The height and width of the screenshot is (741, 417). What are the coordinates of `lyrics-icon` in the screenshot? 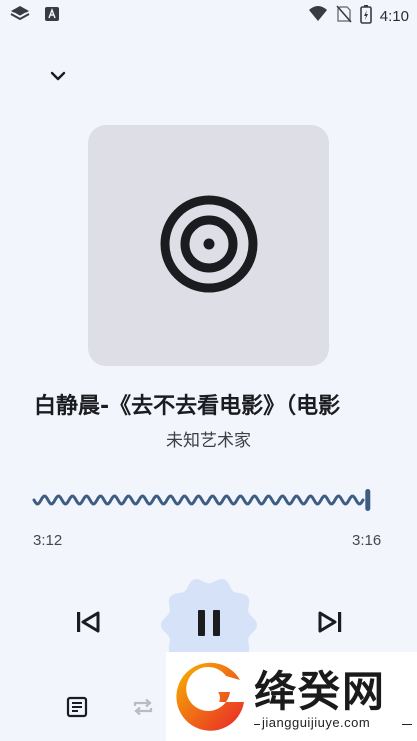 It's located at (77, 709).